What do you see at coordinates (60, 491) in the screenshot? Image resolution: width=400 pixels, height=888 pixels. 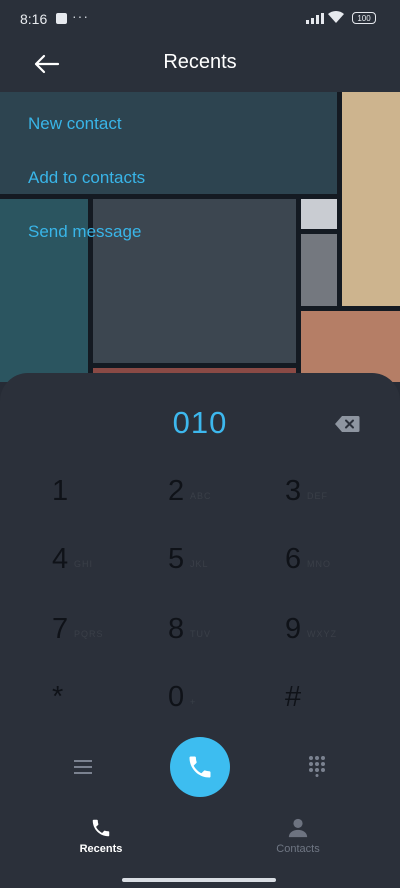 I see `key-digit: 1` at bounding box center [60, 491].